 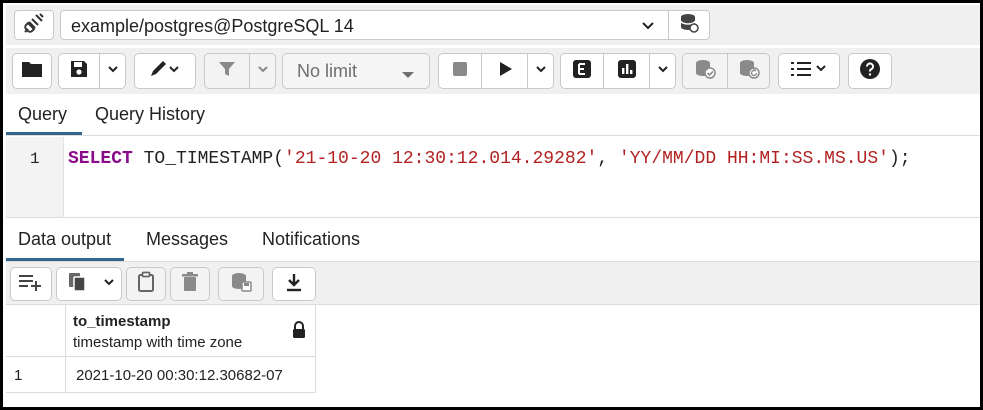 I want to click on explain-icon, so click(x=582, y=71).